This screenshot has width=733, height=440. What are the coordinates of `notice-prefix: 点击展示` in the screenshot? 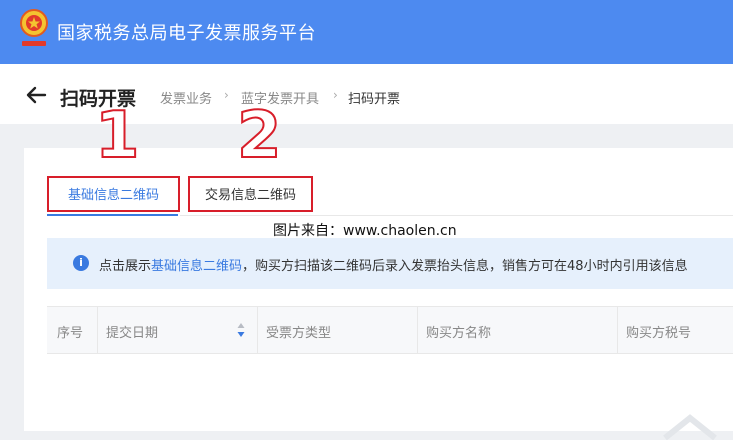 It's located at (125, 266).